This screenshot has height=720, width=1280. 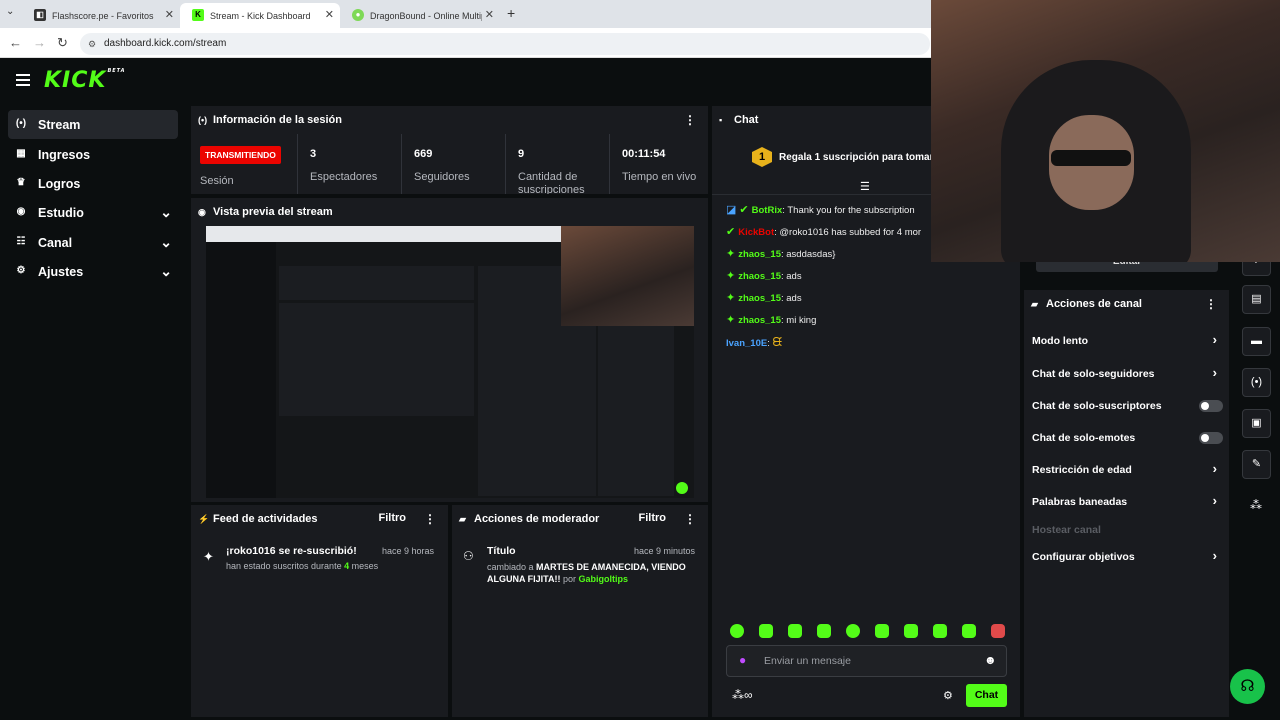 I want to click on action-followers-only: Chat de solo-seguidores ›, so click(x=1126, y=374).